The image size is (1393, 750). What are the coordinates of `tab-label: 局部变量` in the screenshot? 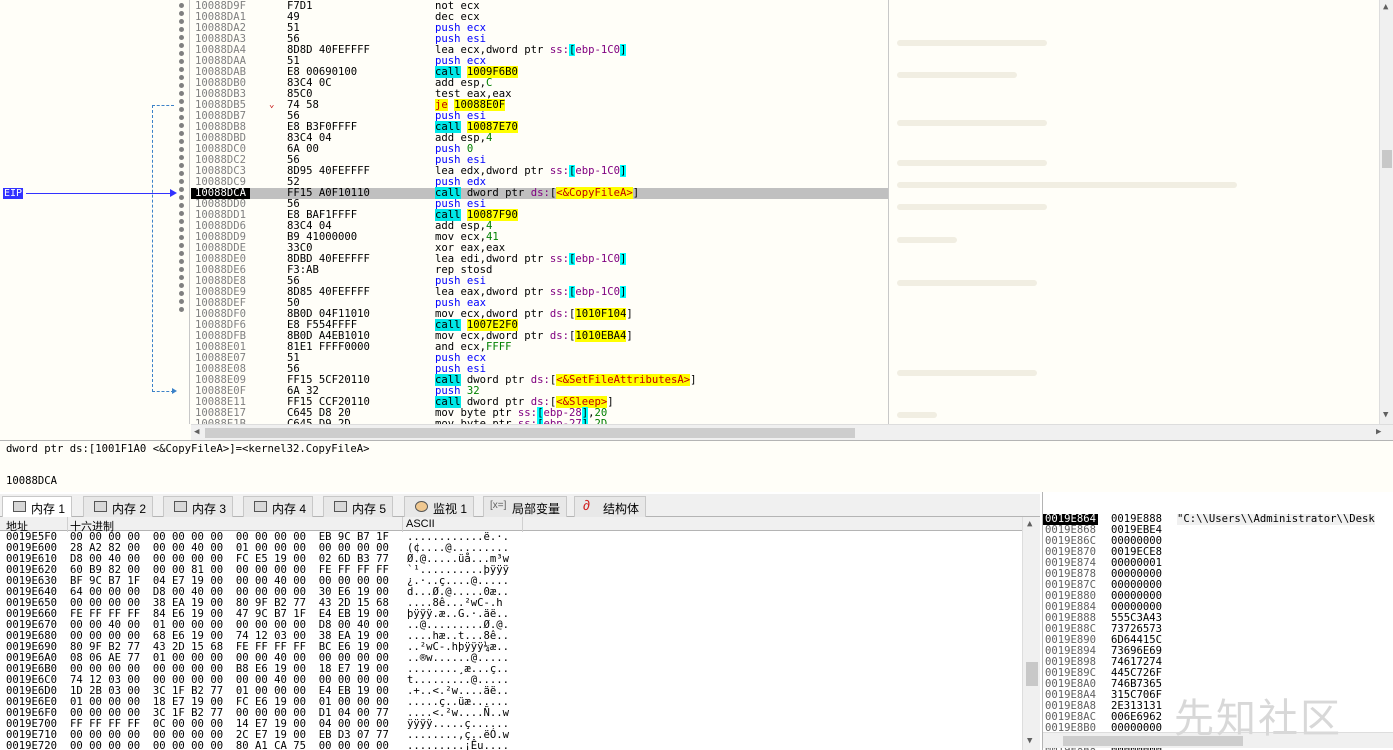 It's located at (536, 509).